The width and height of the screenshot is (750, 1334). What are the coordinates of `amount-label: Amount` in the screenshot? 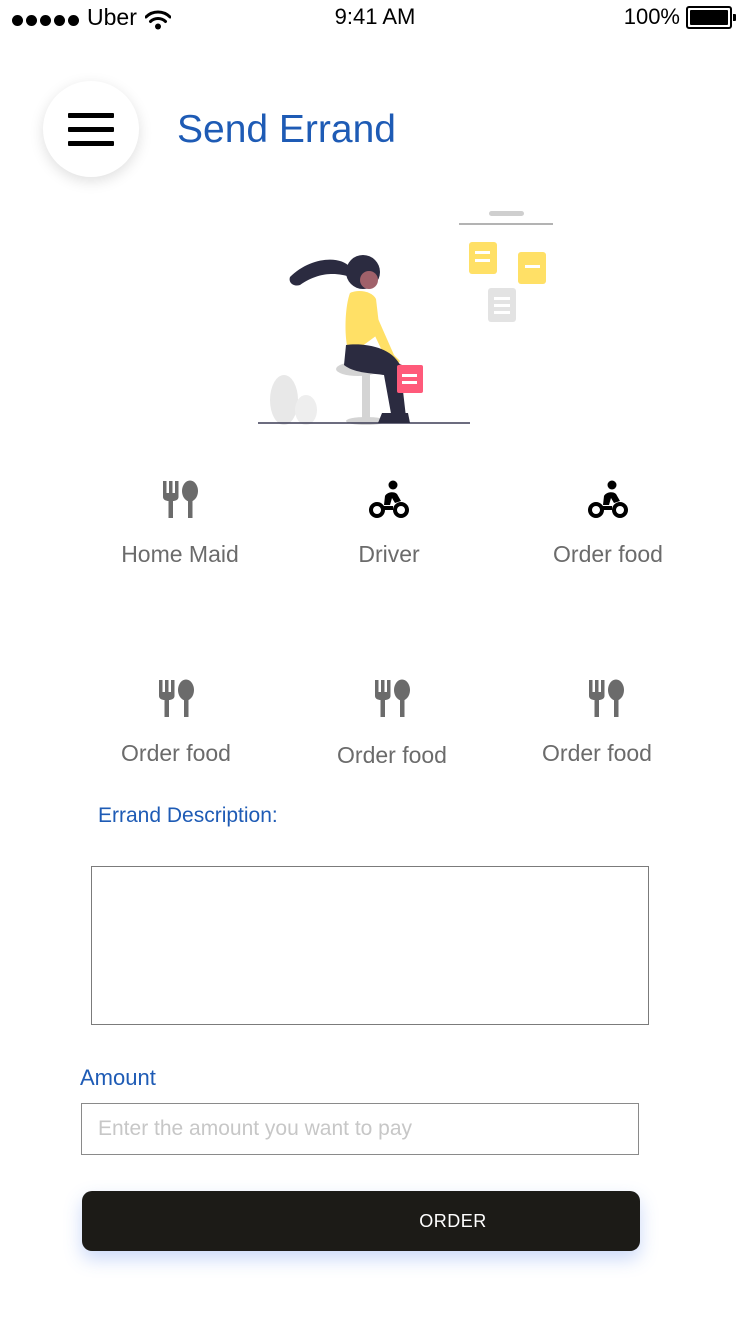 It's located at (118, 1077).